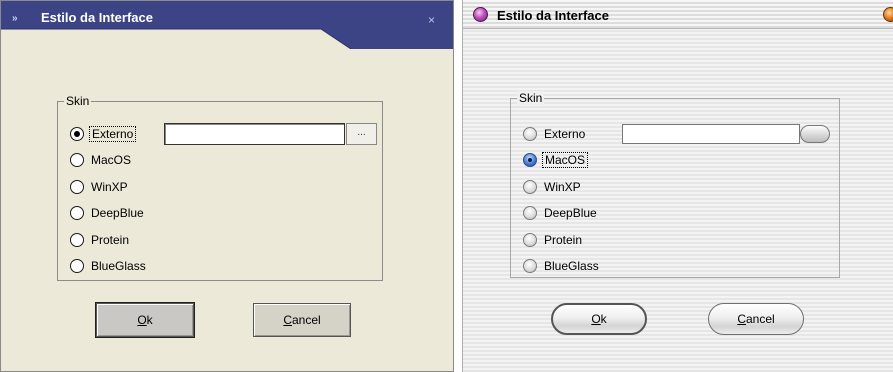  I want to click on browse-button, so click(815, 134).